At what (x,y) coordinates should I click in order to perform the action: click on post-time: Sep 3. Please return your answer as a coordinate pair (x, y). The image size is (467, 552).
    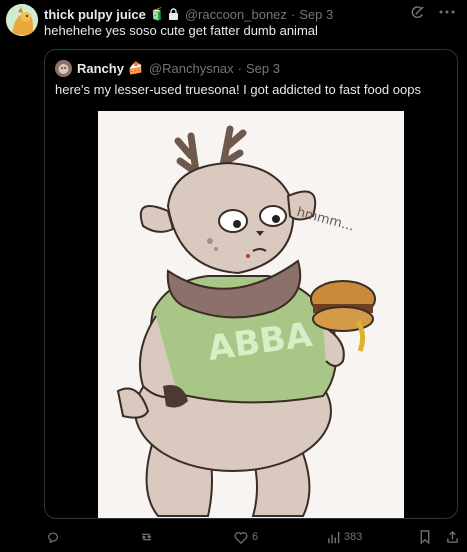
    Looking at the image, I should click on (316, 14).